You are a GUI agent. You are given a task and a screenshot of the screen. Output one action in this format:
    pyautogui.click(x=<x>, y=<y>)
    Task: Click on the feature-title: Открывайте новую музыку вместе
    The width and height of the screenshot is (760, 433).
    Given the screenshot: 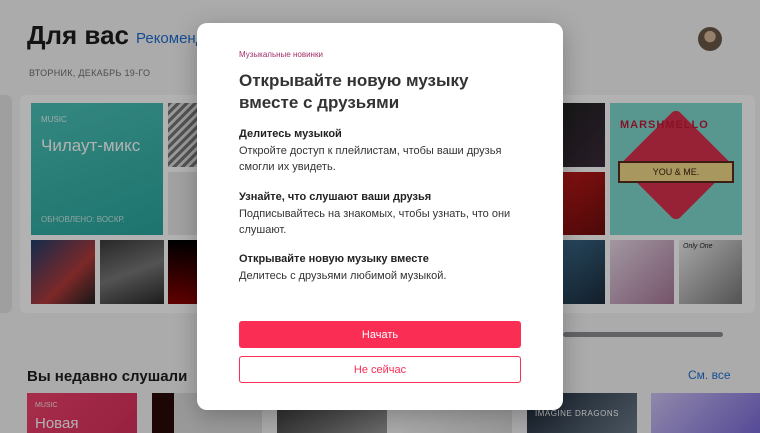 What is the action you would take?
    pyautogui.click(x=334, y=259)
    